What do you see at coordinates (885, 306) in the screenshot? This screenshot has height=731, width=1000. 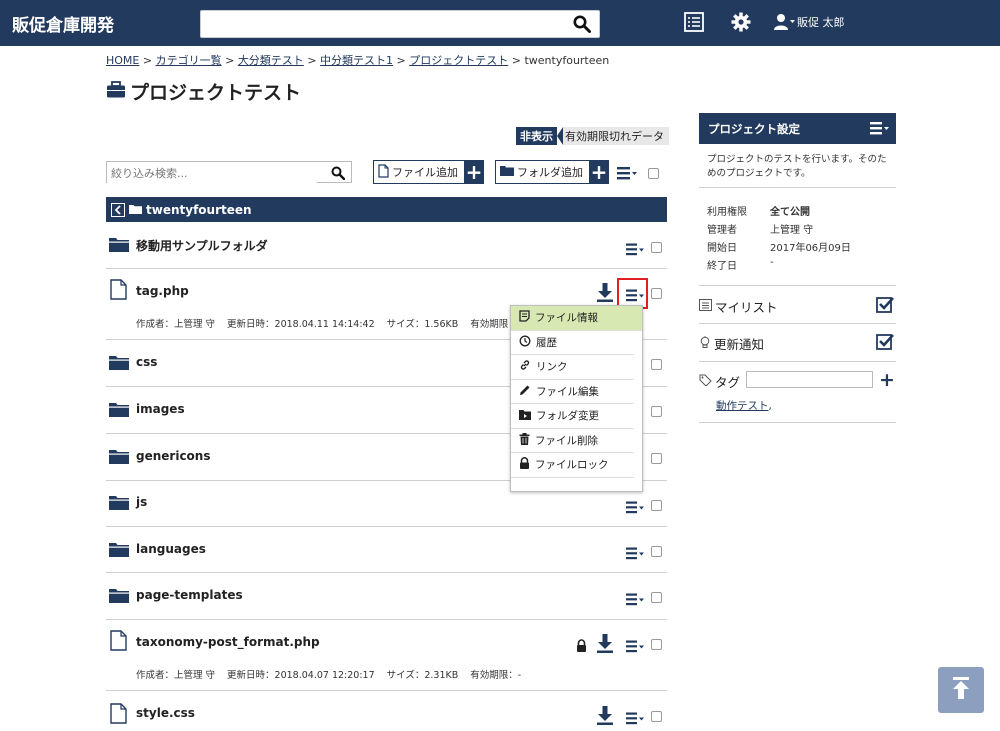 I see `mylist-checkbox` at bounding box center [885, 306].